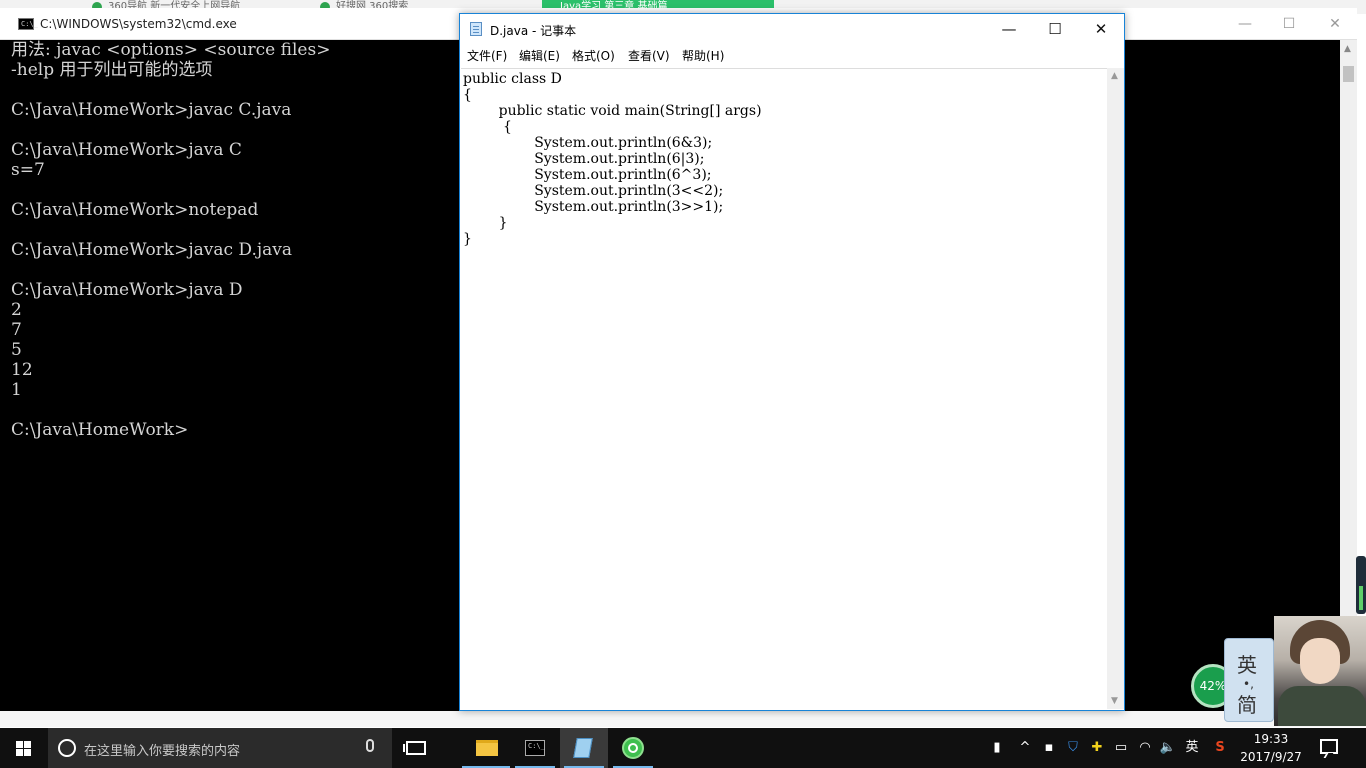 The width and height of the screenshot is (1366, 768). I want to click on code-line: System.out.println(6|3);, so click(584, 159).